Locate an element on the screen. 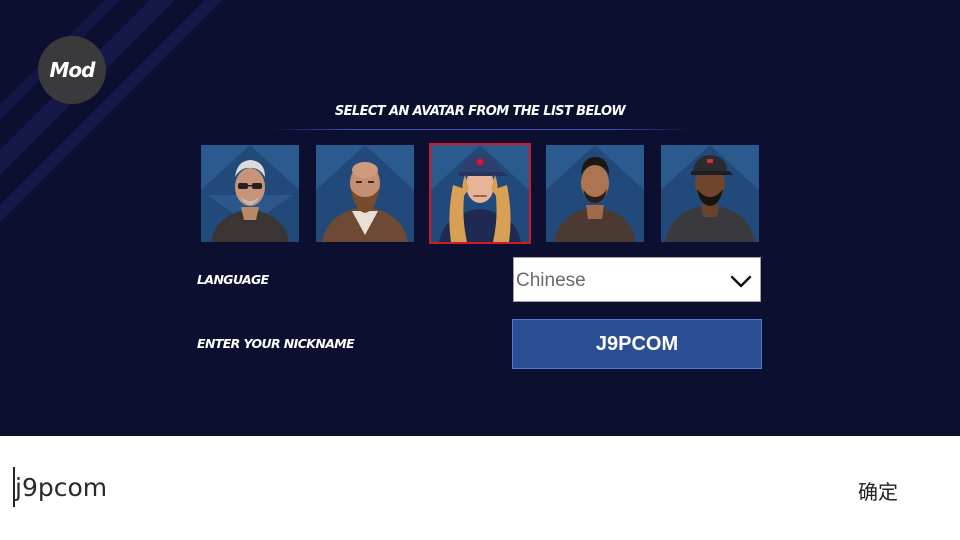 This screenshot has width=960, height=540. keyboard-text-field: j9pcom is located at coordinates (61, 487).